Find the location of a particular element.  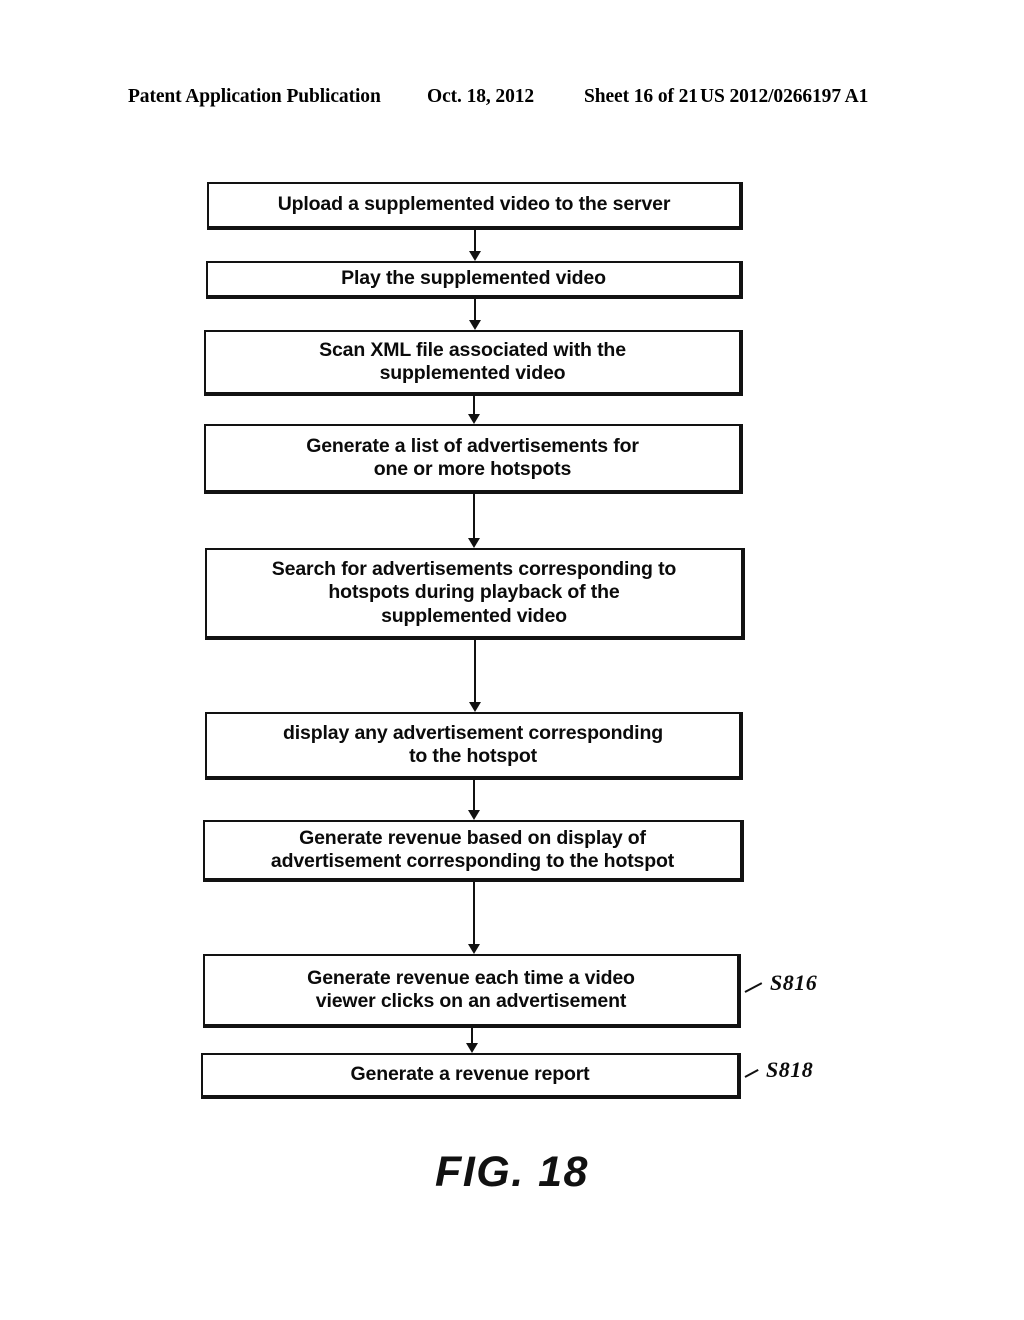

flowchart-node-label: Play the supplemented video is located at coordinates (473, 278).